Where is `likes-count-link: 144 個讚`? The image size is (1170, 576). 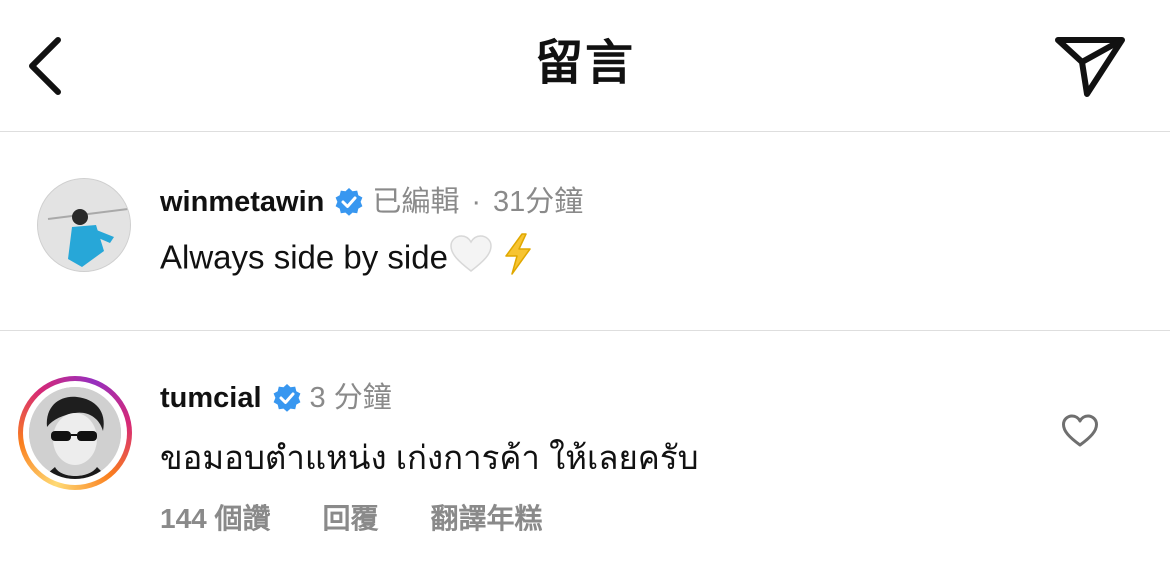 likes-count-link: 144 個讚 is located at coordinates (215, 519).